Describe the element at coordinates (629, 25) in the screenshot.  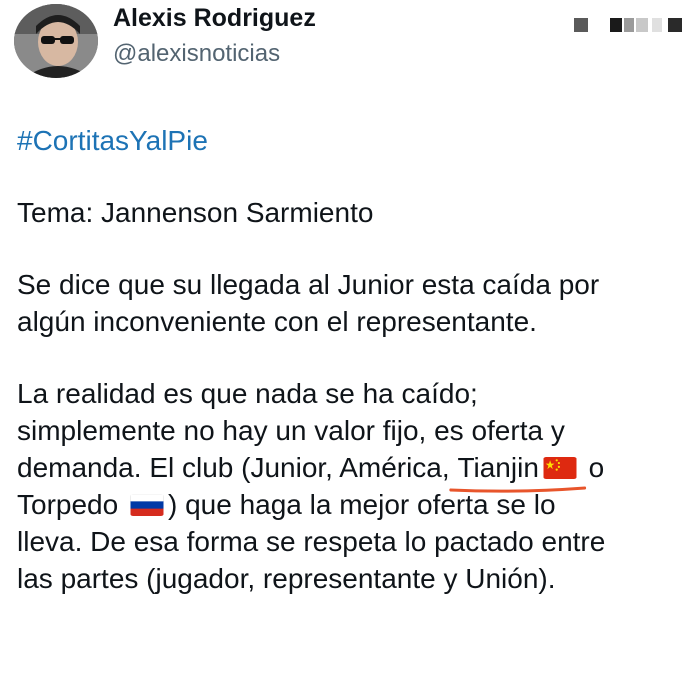
I see `more-options-icon` at that location.